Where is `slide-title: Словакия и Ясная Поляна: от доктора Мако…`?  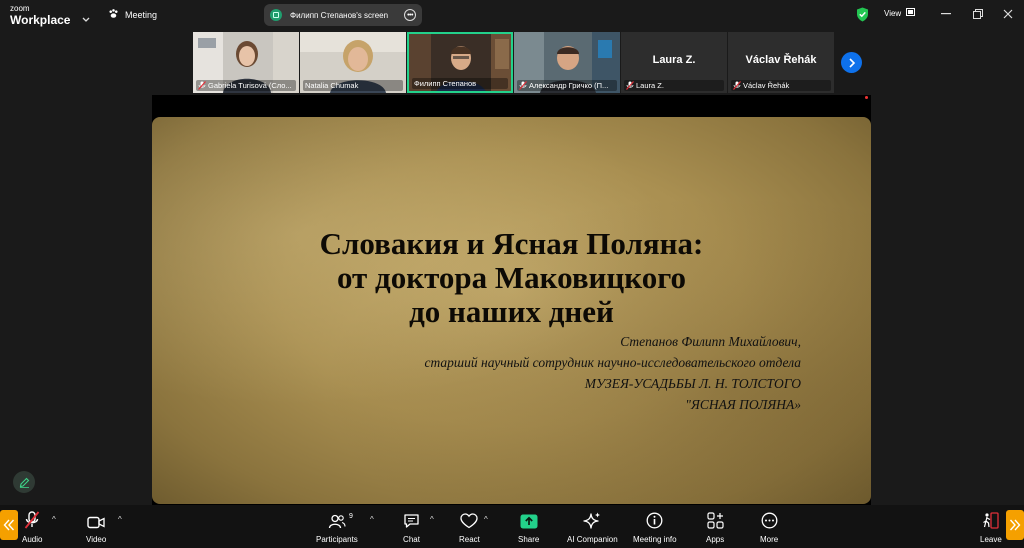 slide-title: Словакия и Ясная Поляна: от доктора Мако… is located at coordinates (511, 278).